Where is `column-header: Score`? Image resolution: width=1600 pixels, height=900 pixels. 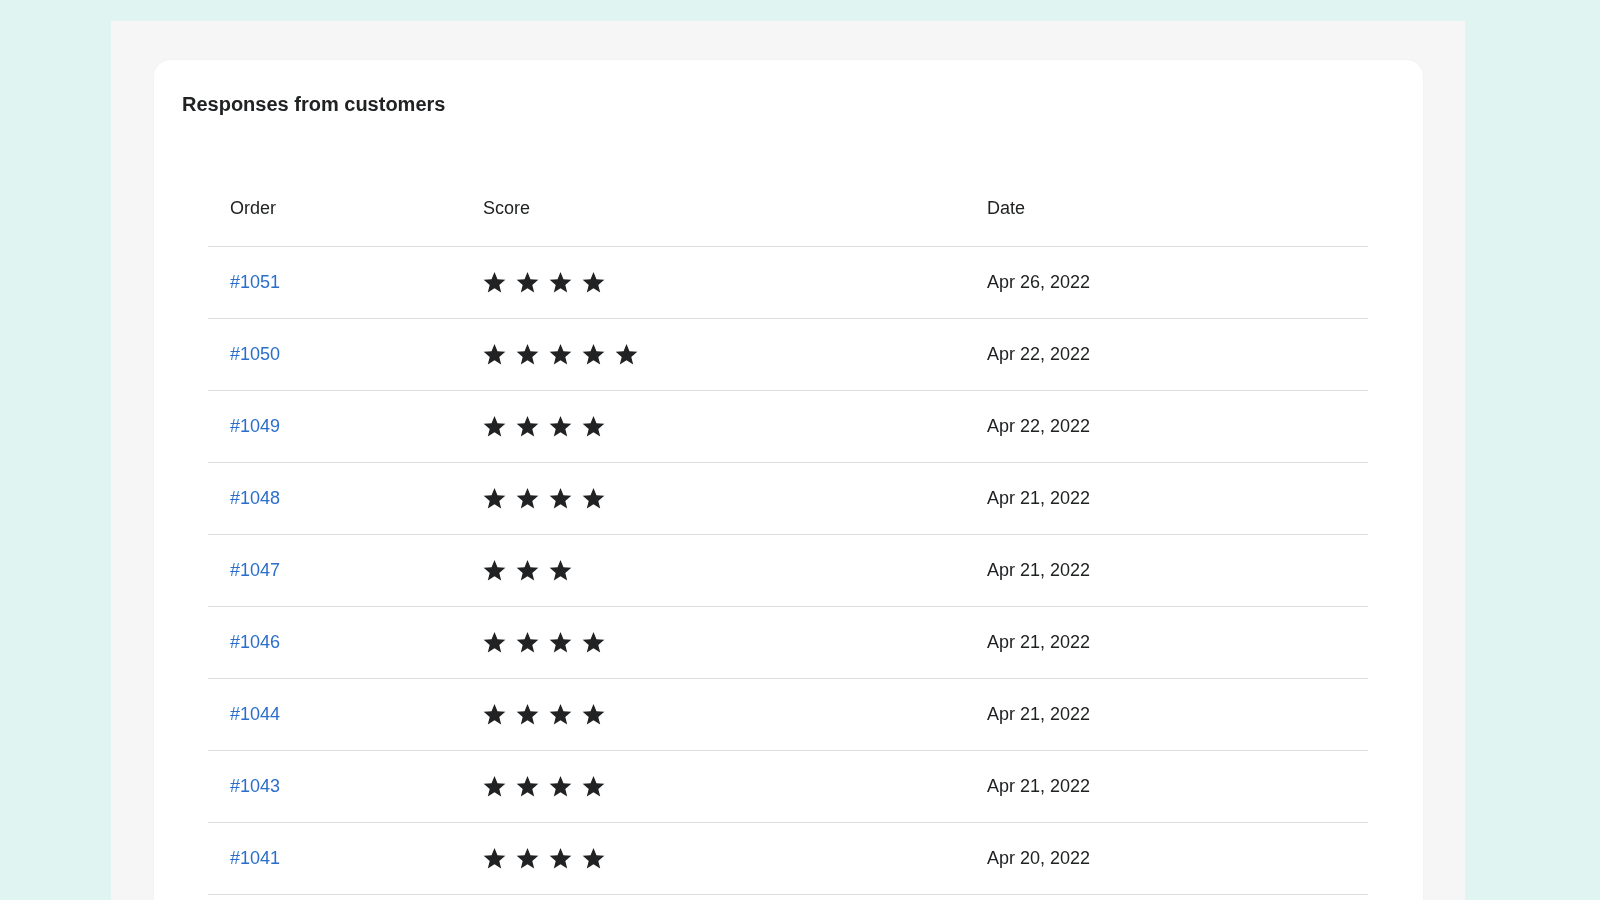
column-header: Score is located at coordinates (507, 208).